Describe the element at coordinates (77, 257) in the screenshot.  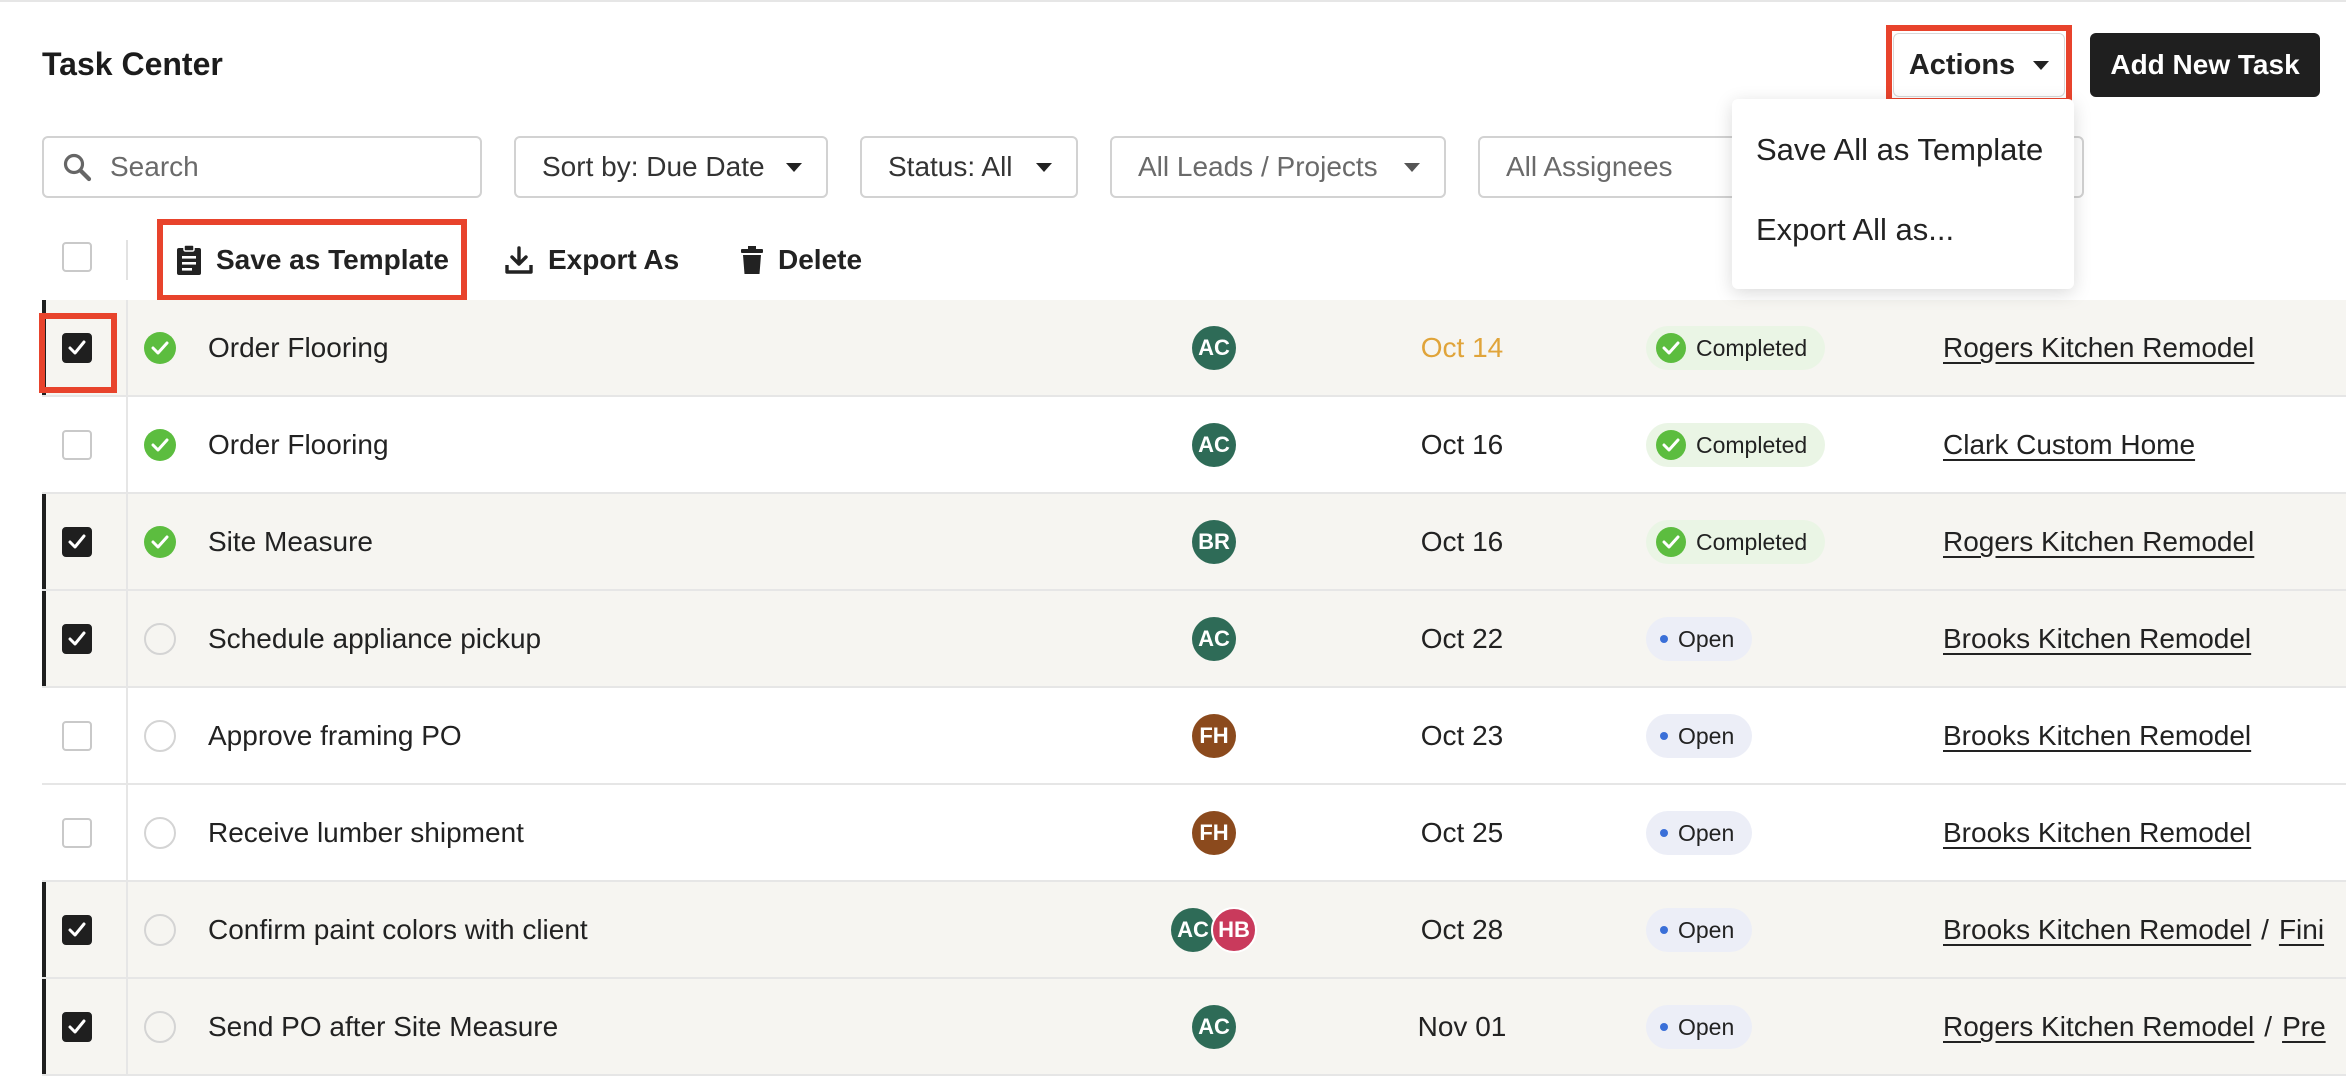
I see `select-all-checkbox` at that location.